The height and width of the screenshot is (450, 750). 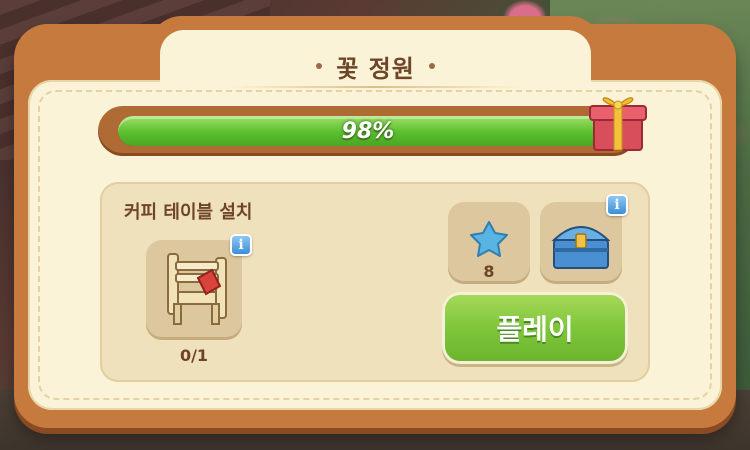 I want to click on title-row: 꽃 정원, so click(x=375, y=66).